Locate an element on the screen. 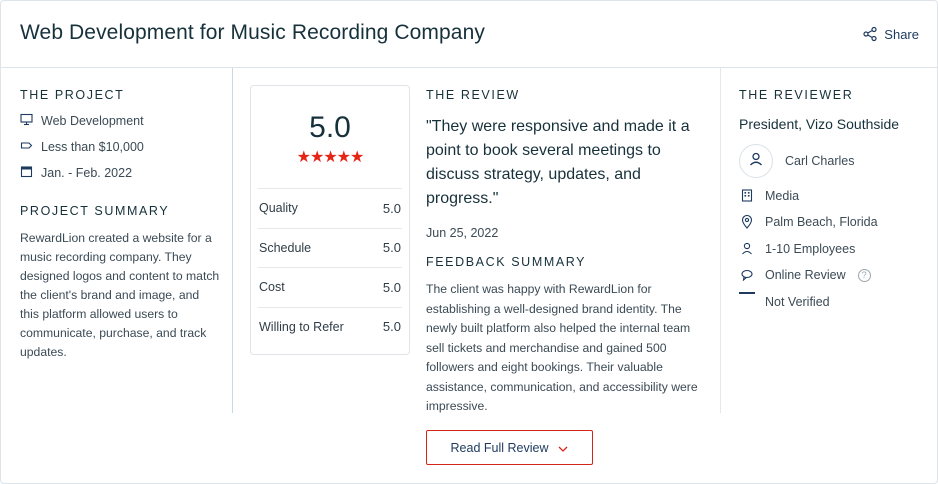 Image resolution: width=938 pixels, height=484 pixels. rating-row-willing-to-refer: Willing to Refer 5.0 is located at coordinates (330, 326).